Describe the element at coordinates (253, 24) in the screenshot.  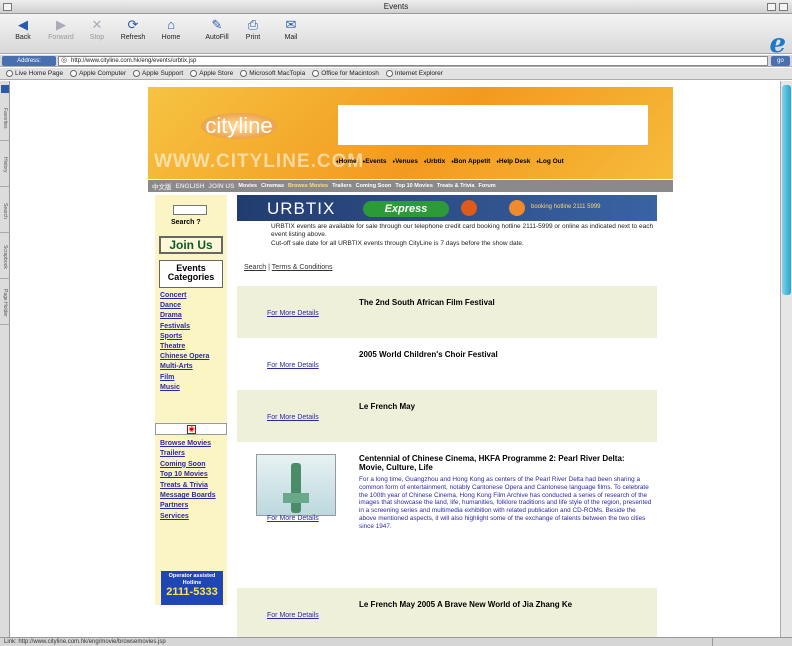
I see `printer-icon: ⎙` at that location.